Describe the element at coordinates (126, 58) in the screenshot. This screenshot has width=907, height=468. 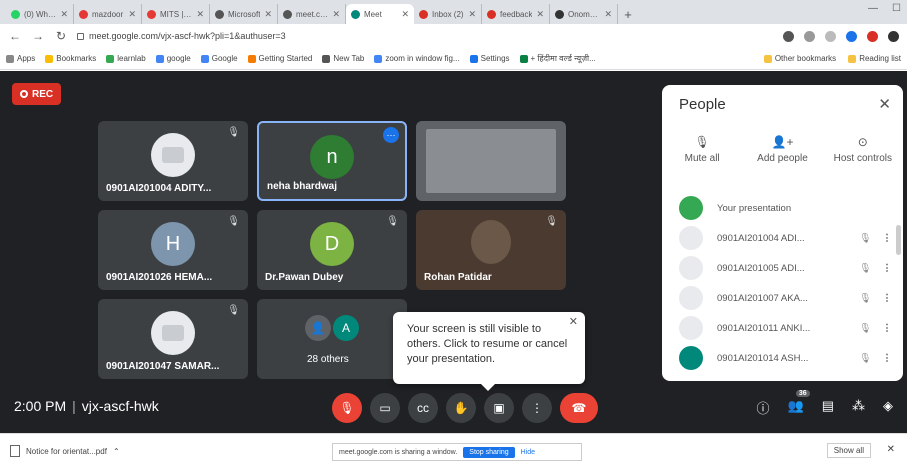
I see `bookmark-item: learnlab` at that location.